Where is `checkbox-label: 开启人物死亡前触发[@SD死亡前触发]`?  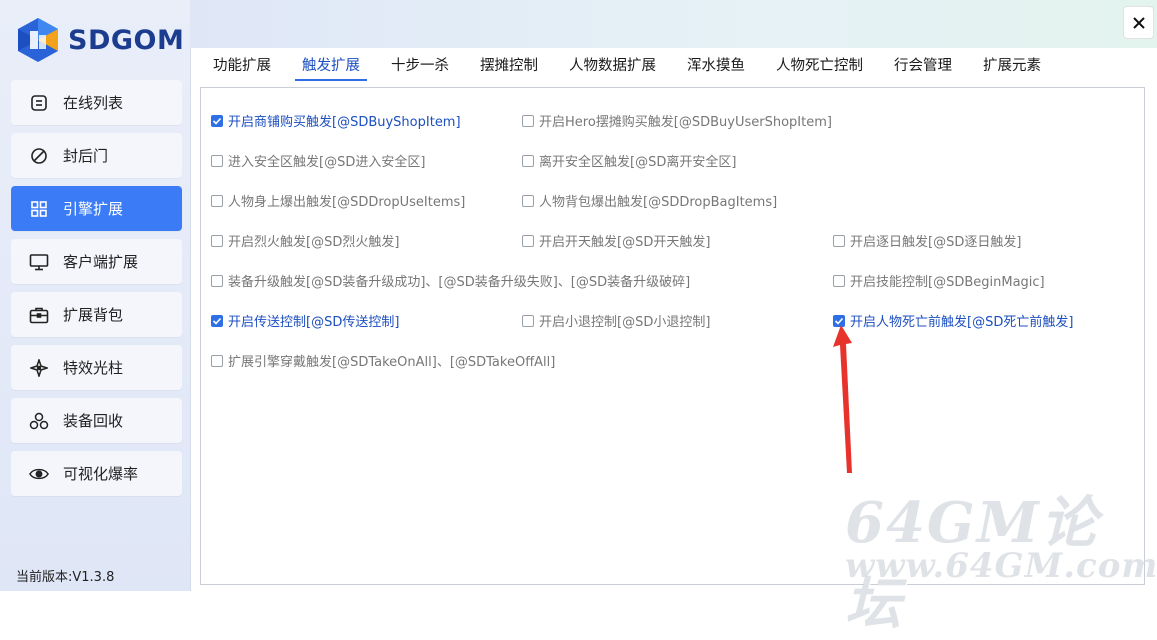 checkbox-label: 开启人物死亡前触发[@SD死亡前触发] is located at coordinates (962, 322).